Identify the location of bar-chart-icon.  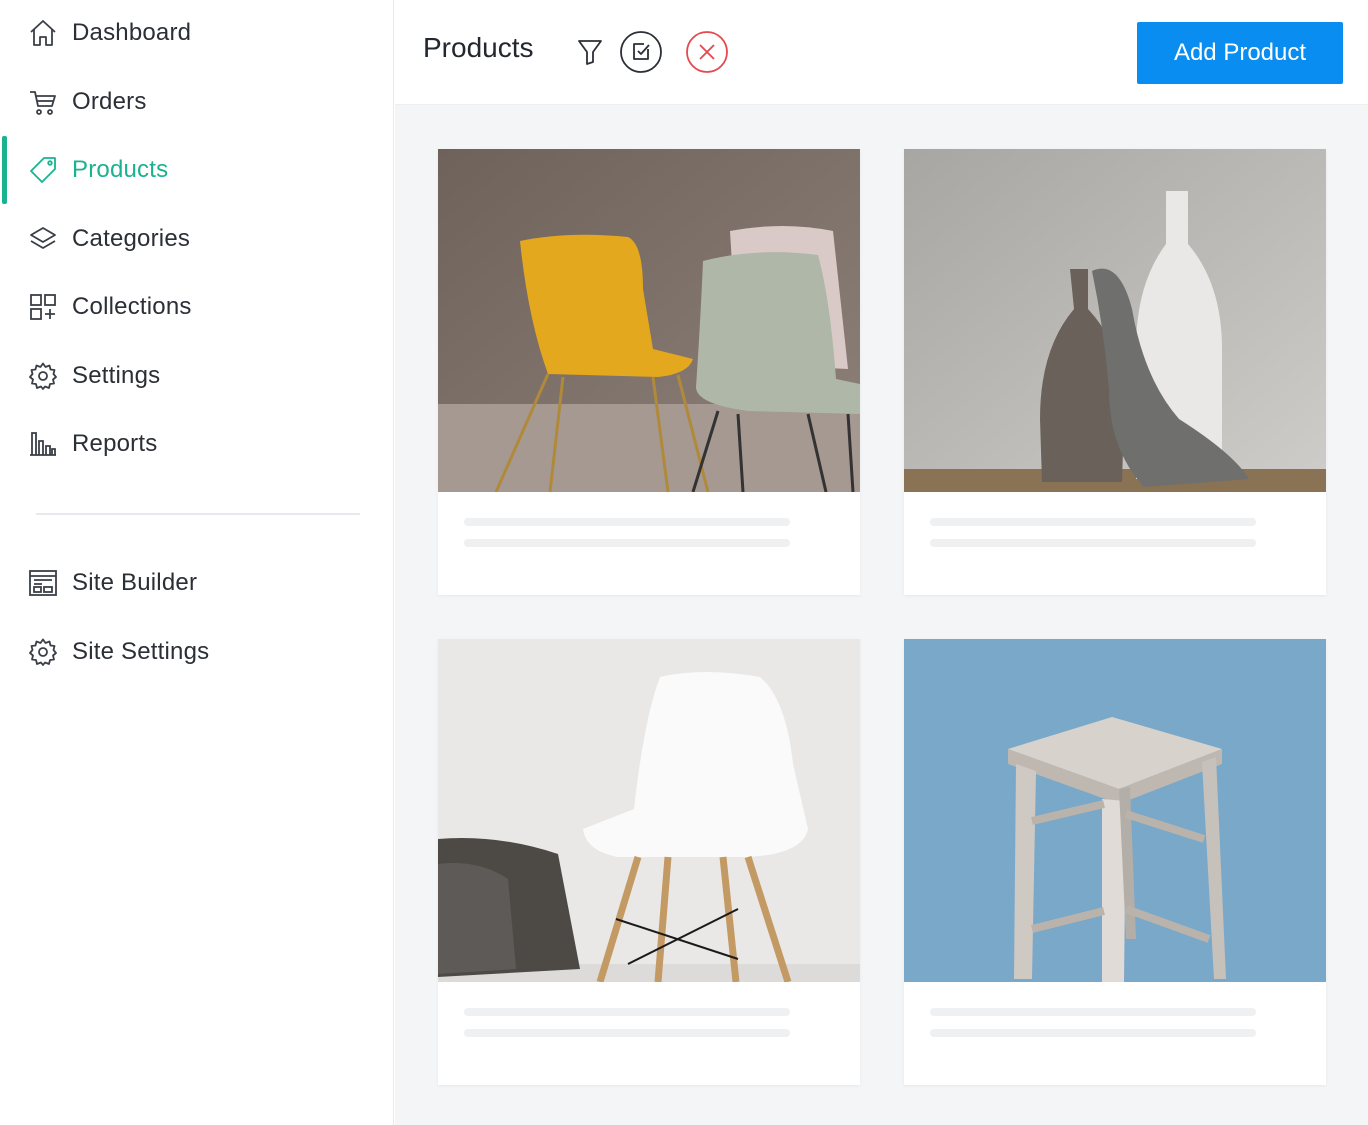
(43, 444).